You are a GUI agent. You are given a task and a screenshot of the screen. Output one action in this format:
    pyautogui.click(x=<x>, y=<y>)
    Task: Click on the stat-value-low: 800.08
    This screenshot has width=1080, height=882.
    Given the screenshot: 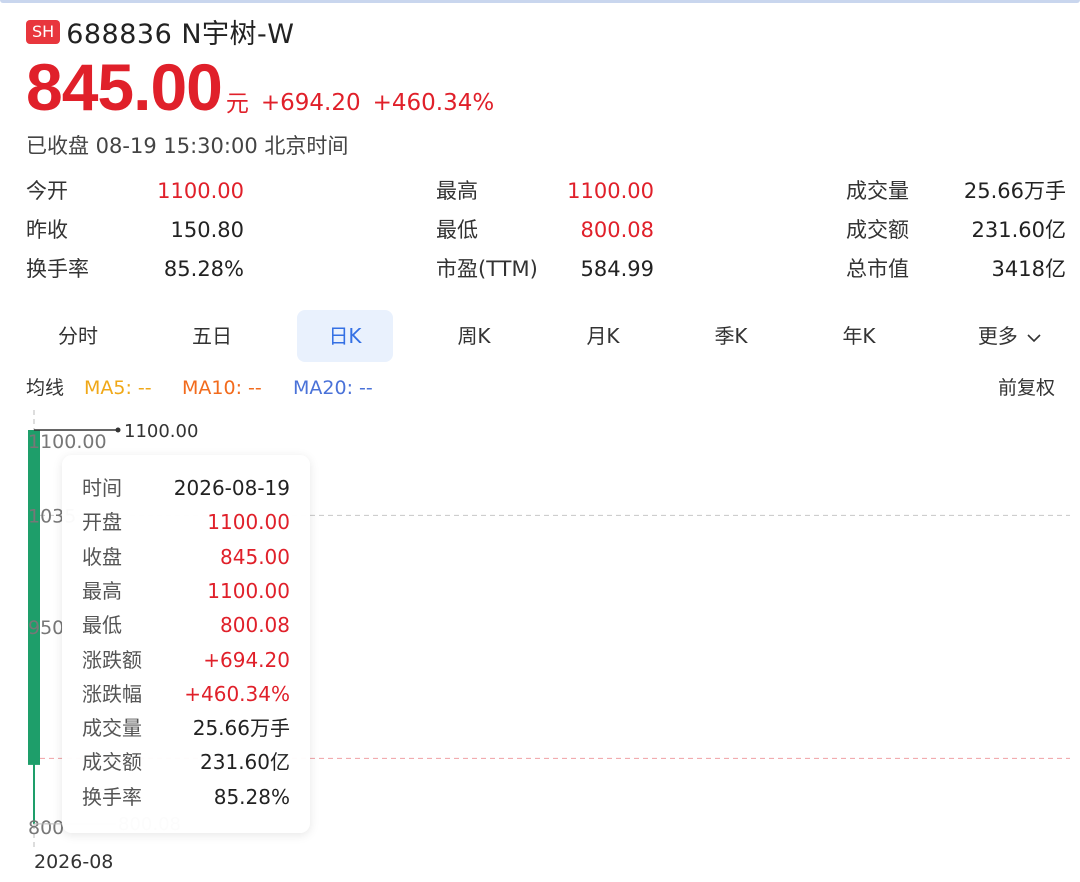 What is the action you would take?
    pyautogui.click(x=617, y=230)
    